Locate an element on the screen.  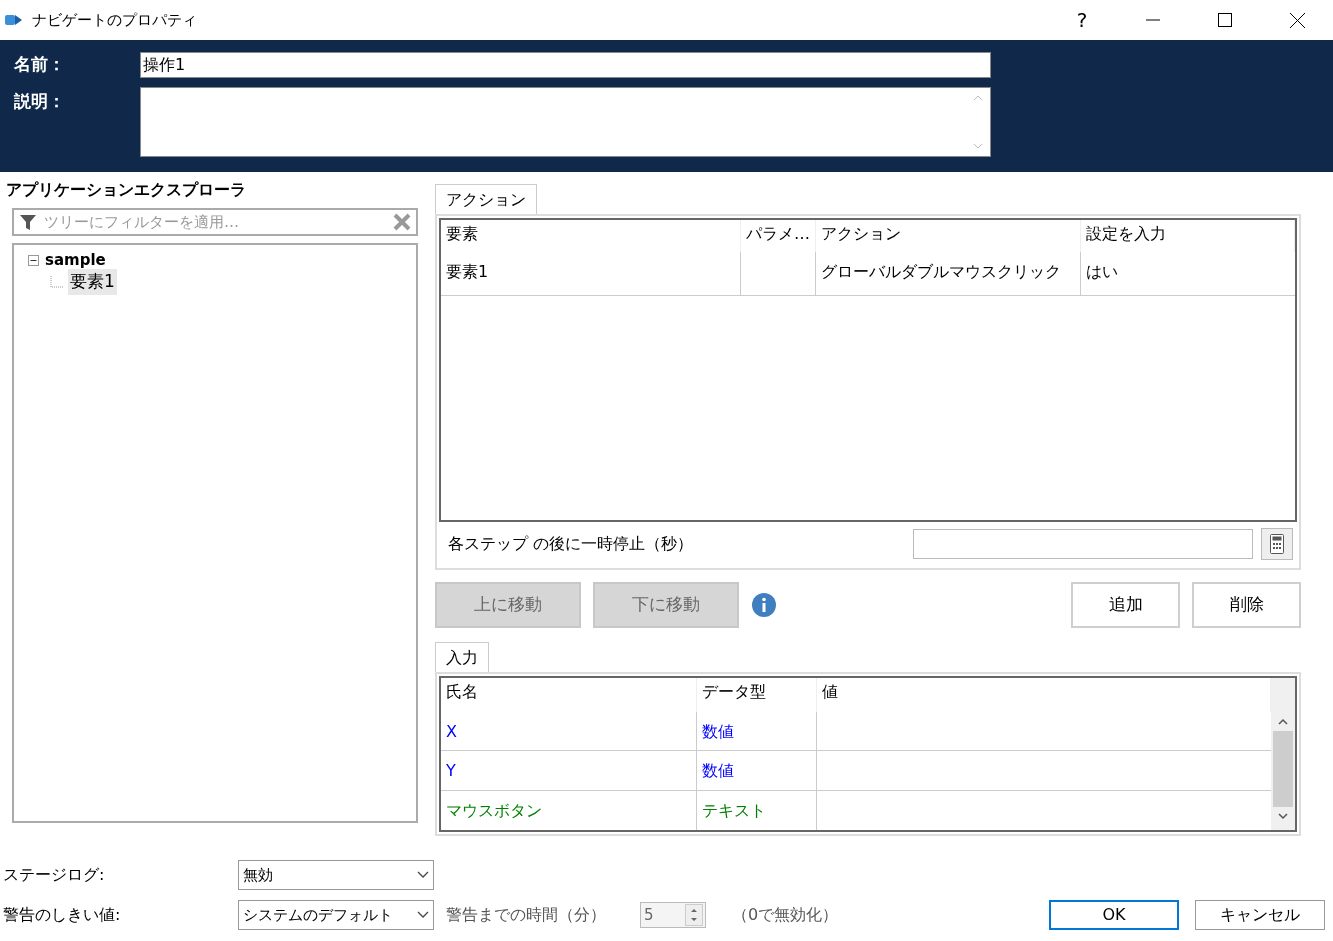
tree-item: 要素1 is located at coordinates (92, 282).